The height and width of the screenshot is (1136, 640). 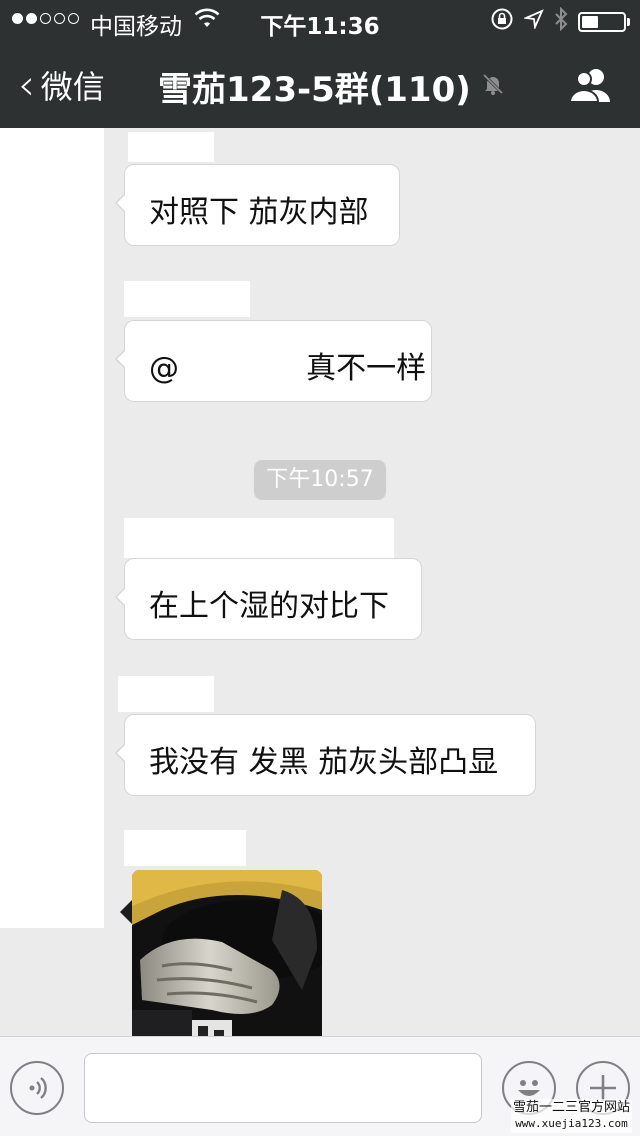 I want to click on cigar-ash-photo, so click(x=227, y=953).